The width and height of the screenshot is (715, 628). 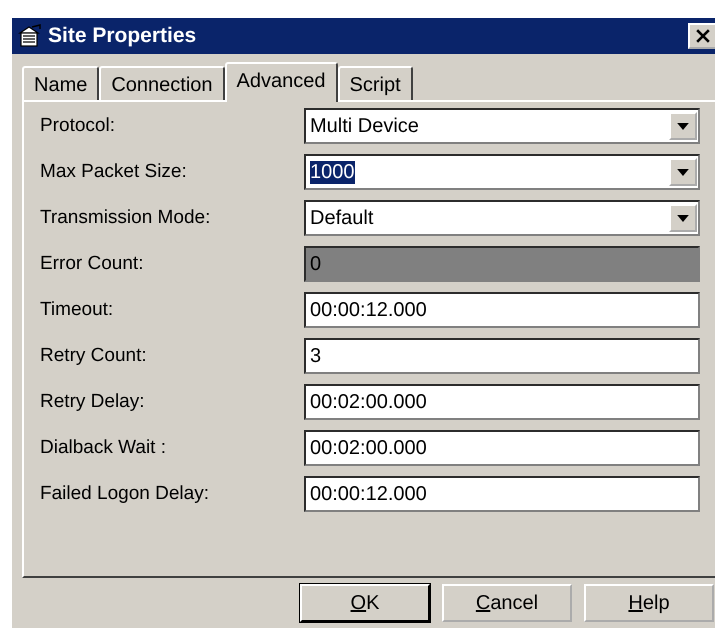 I want to click on close-button, so click(x=701, y=36).